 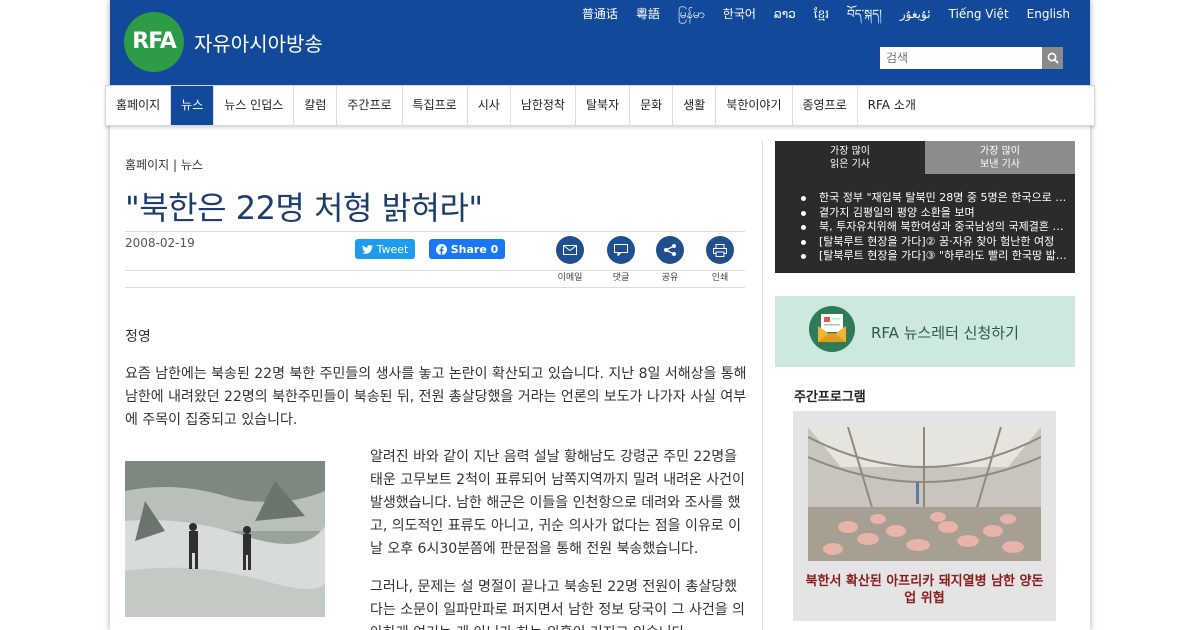 I want to click on tweet-button: Tweet, so click(x=385, y=249).